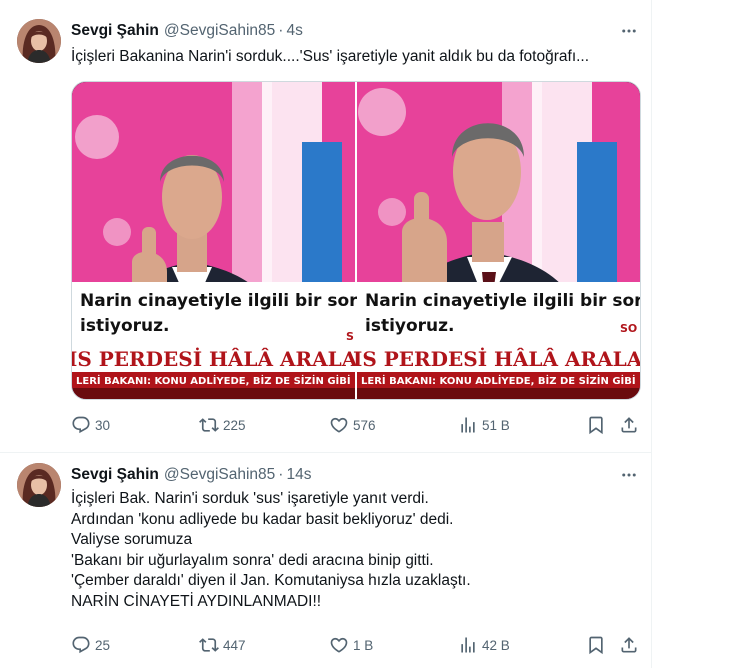 The image size is (755, 668). I want to click on tweet-timestamp: 14s, so click(298, 474).